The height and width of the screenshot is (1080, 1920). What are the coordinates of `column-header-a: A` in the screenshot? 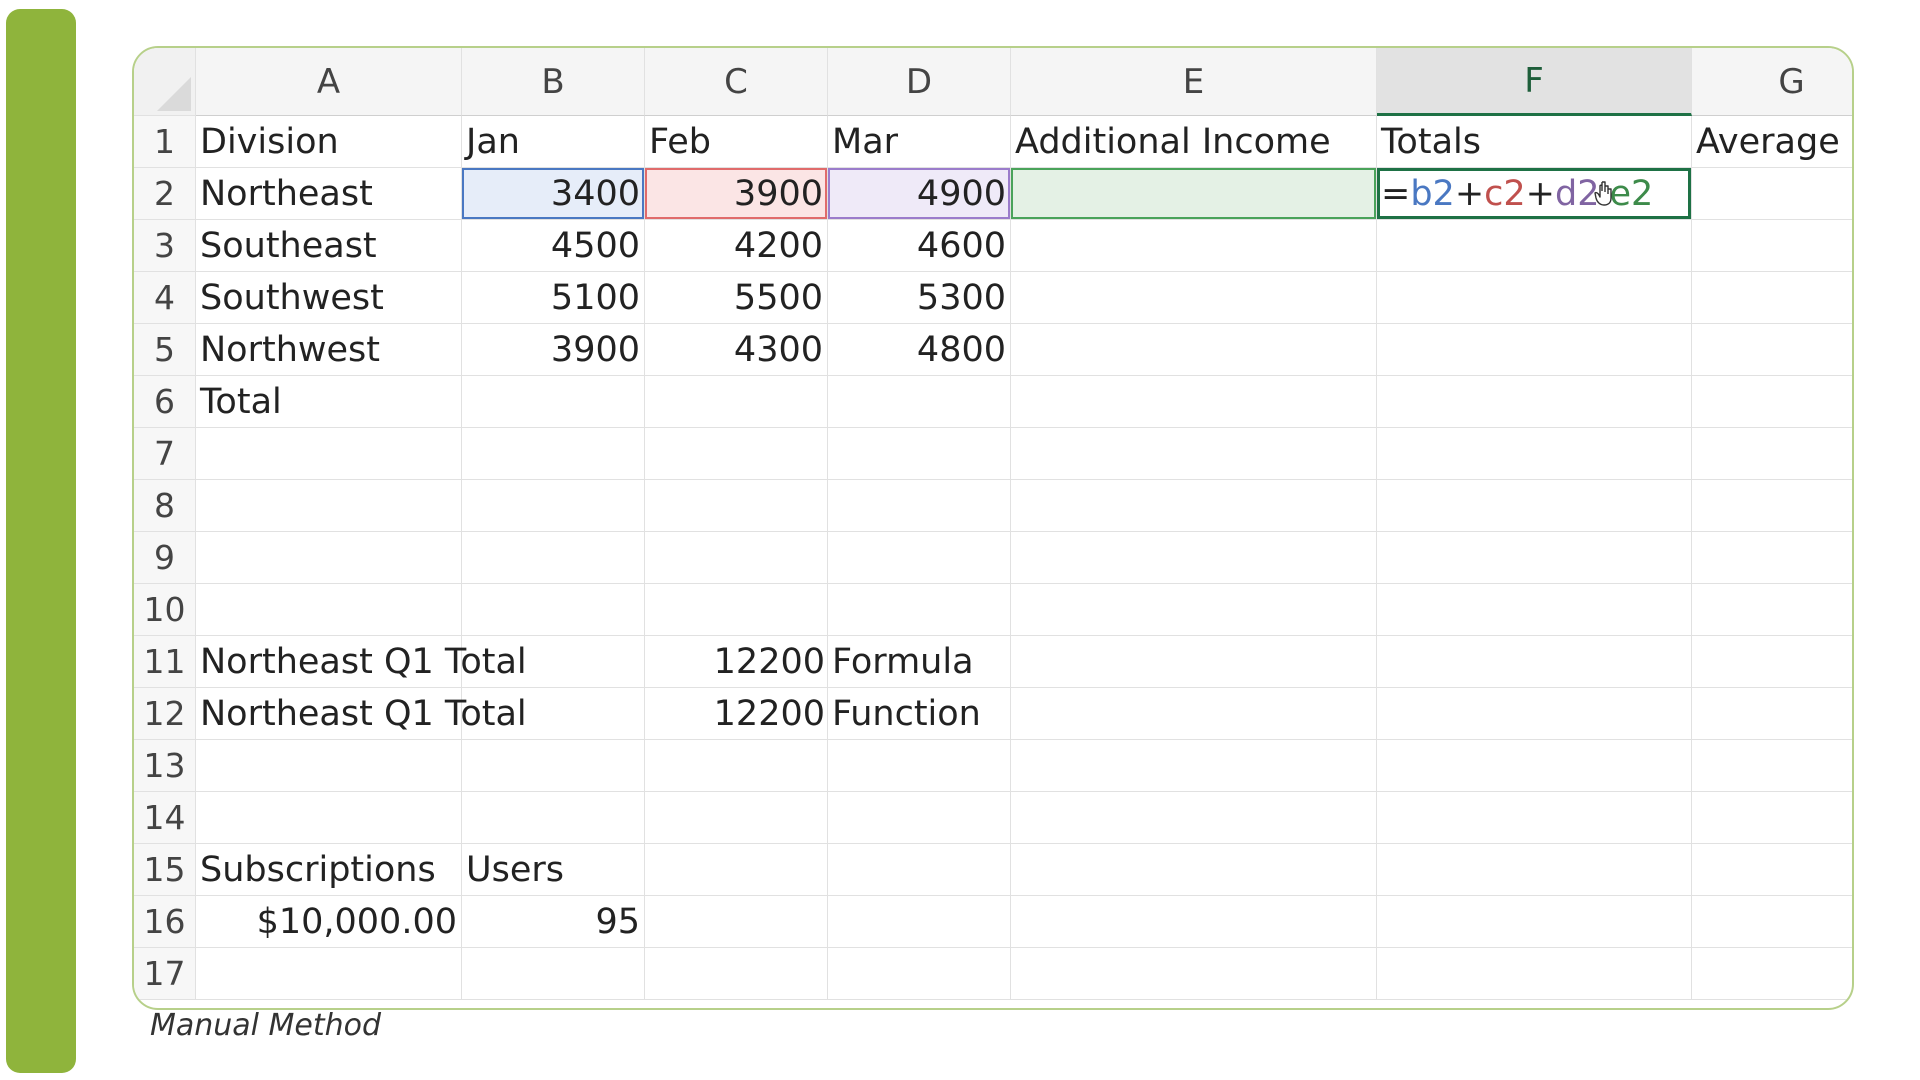 It's located at (329, 82).